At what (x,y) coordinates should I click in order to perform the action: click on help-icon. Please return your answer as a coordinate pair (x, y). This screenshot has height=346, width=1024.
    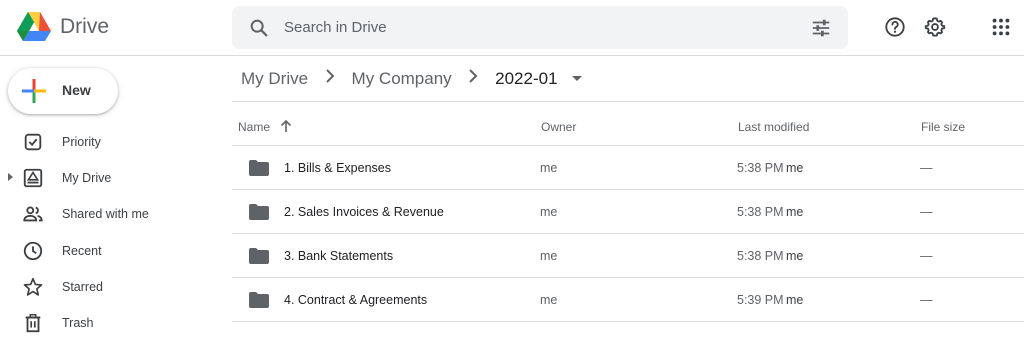
    Looking at the image, I should click on (895, 27).